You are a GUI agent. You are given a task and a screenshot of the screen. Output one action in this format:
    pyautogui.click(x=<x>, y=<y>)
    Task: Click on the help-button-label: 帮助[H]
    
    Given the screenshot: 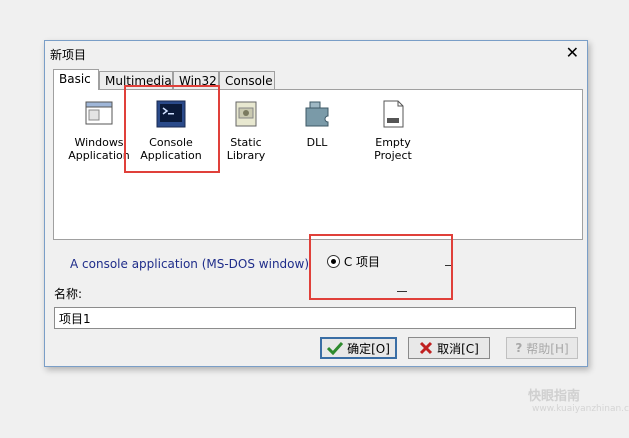 What is the action you would take?
    pyautogui.click(x=547, y=348)
    